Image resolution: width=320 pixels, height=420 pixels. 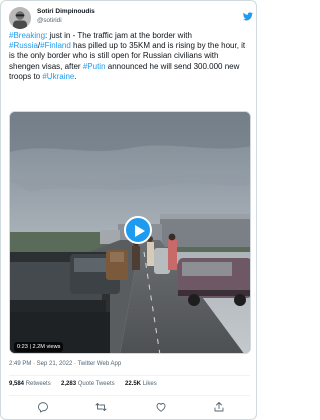 What do you see at coordinates (133, 384) in the screenshot?
I see `likes-count: 22.5K` at bounding box center [133, 384].